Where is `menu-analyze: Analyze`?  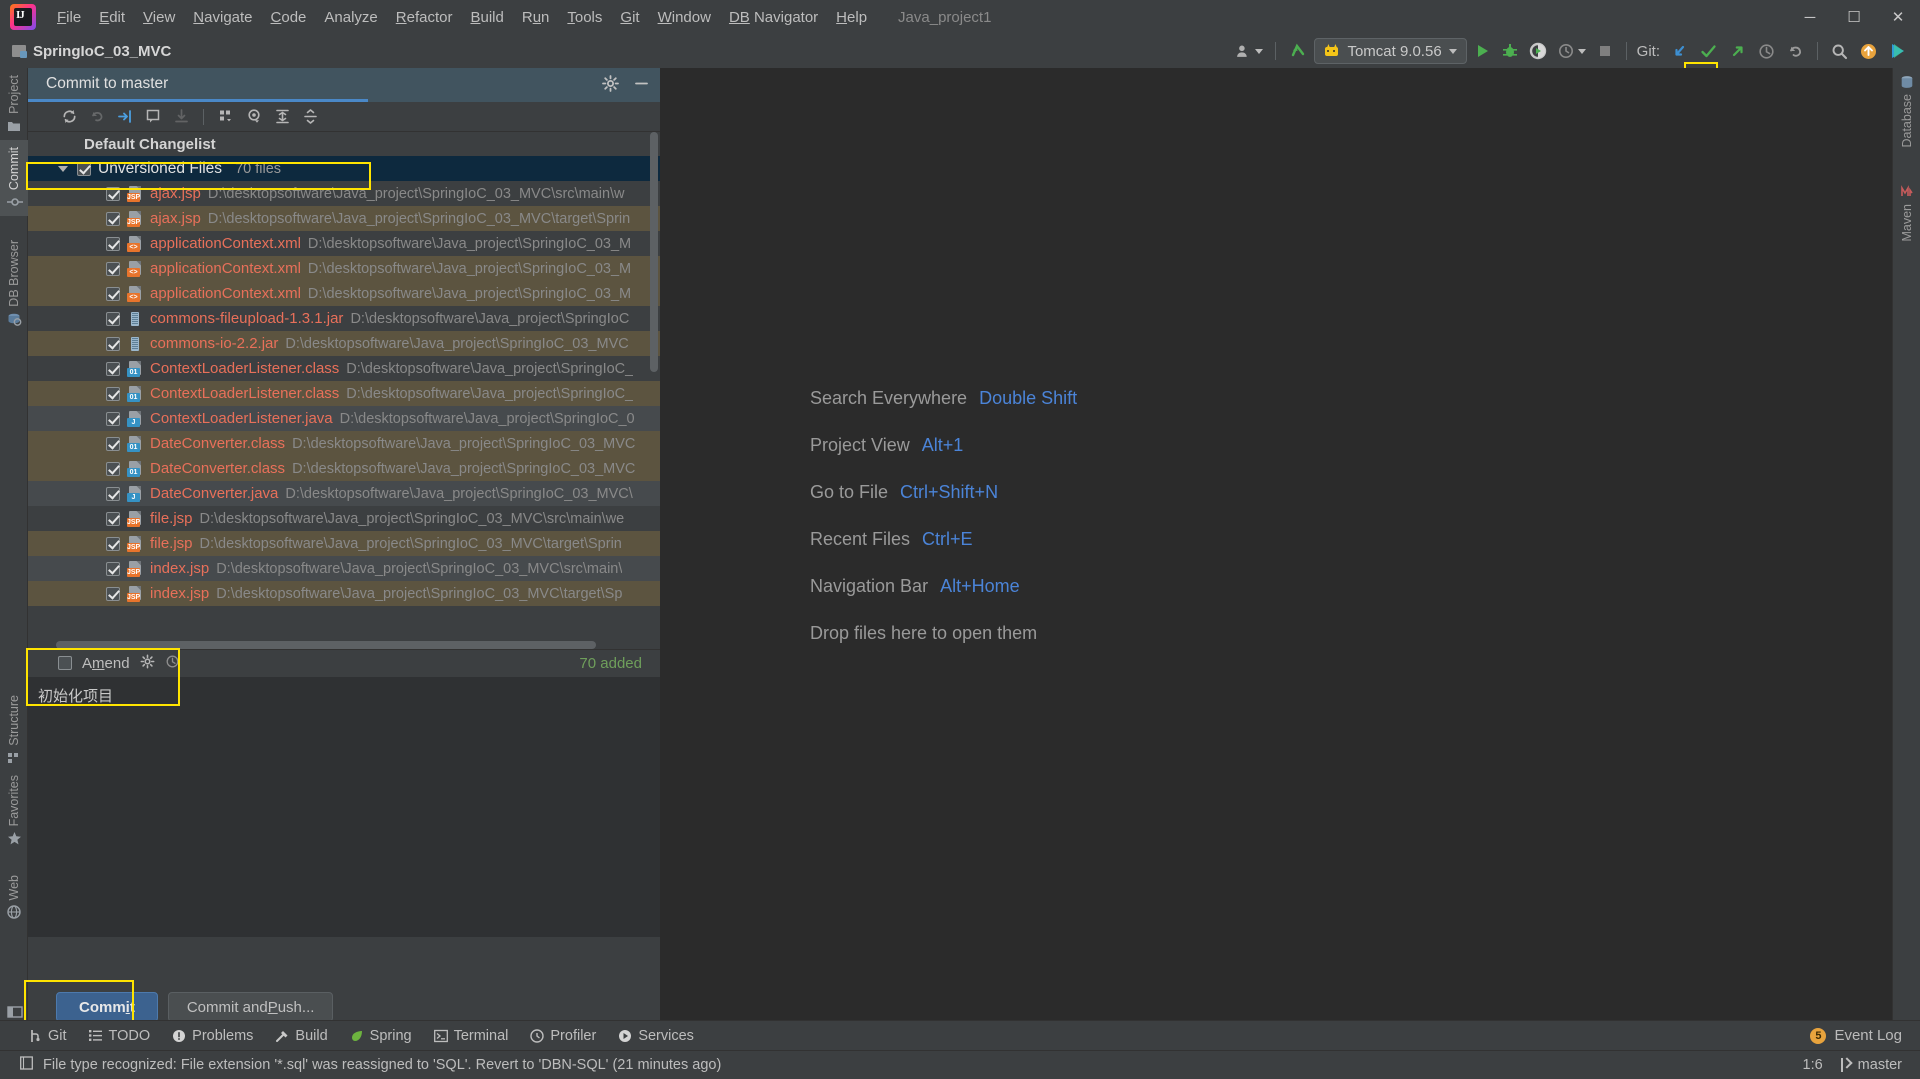
menu-analyze: Analyze is located at coordinates (350, 17).